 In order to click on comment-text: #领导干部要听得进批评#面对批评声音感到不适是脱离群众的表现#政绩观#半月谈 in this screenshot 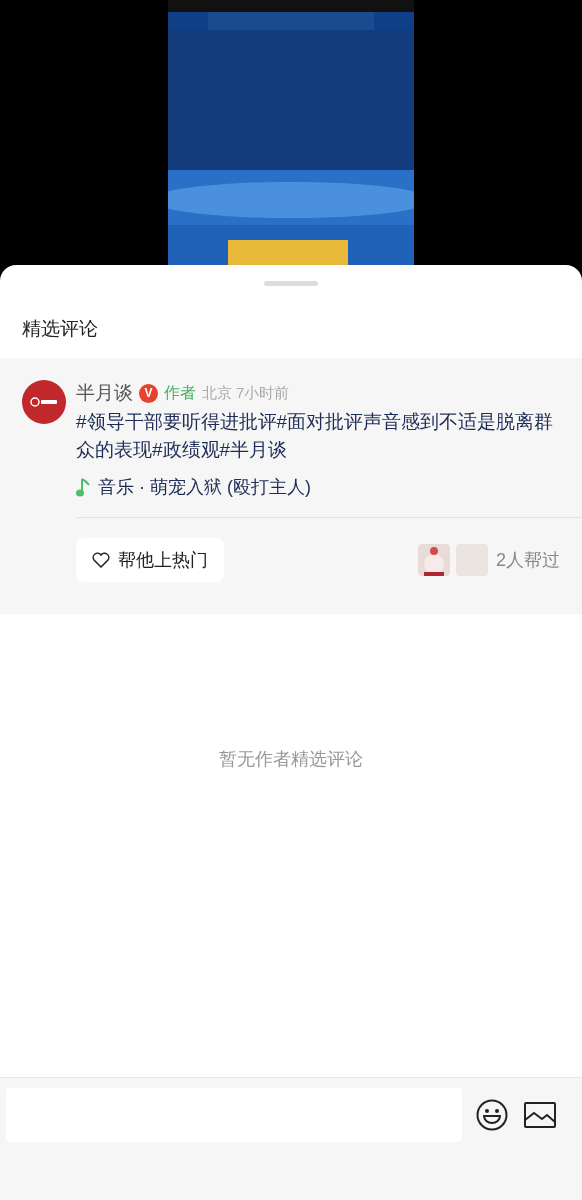, I will do `click(315, 436)`.